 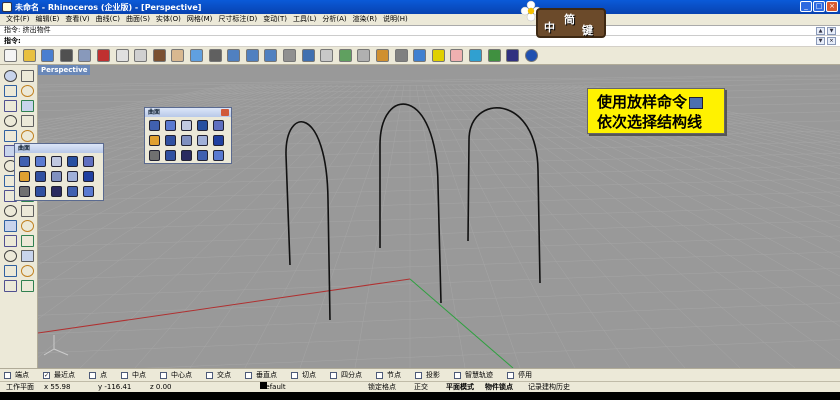 What do you see at coordinates (46, 375) in the screenshot?
I see `osnap-checkbox: ✓` at bounding box center [46, 375].